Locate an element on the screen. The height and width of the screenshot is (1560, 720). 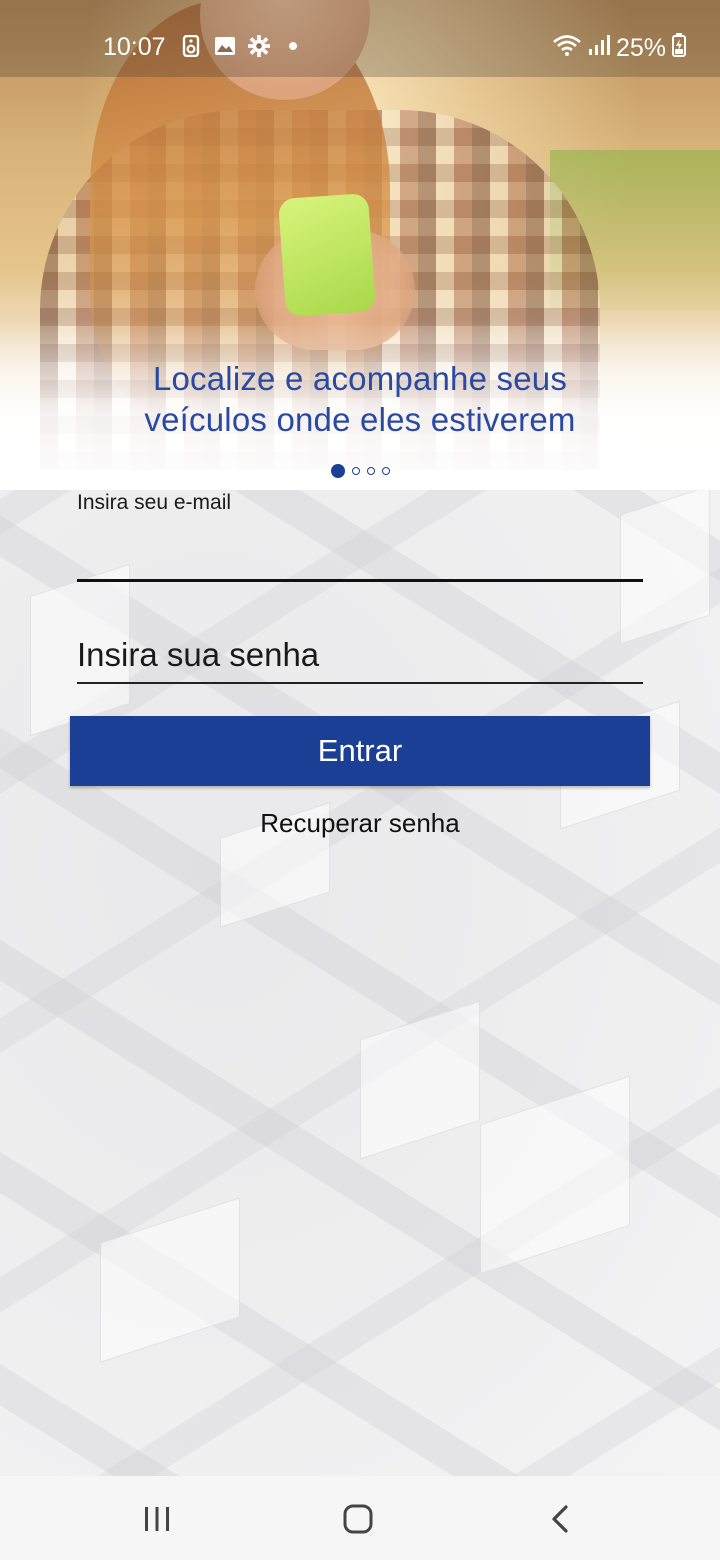
settings-icon is located at coordinates (259, 46).